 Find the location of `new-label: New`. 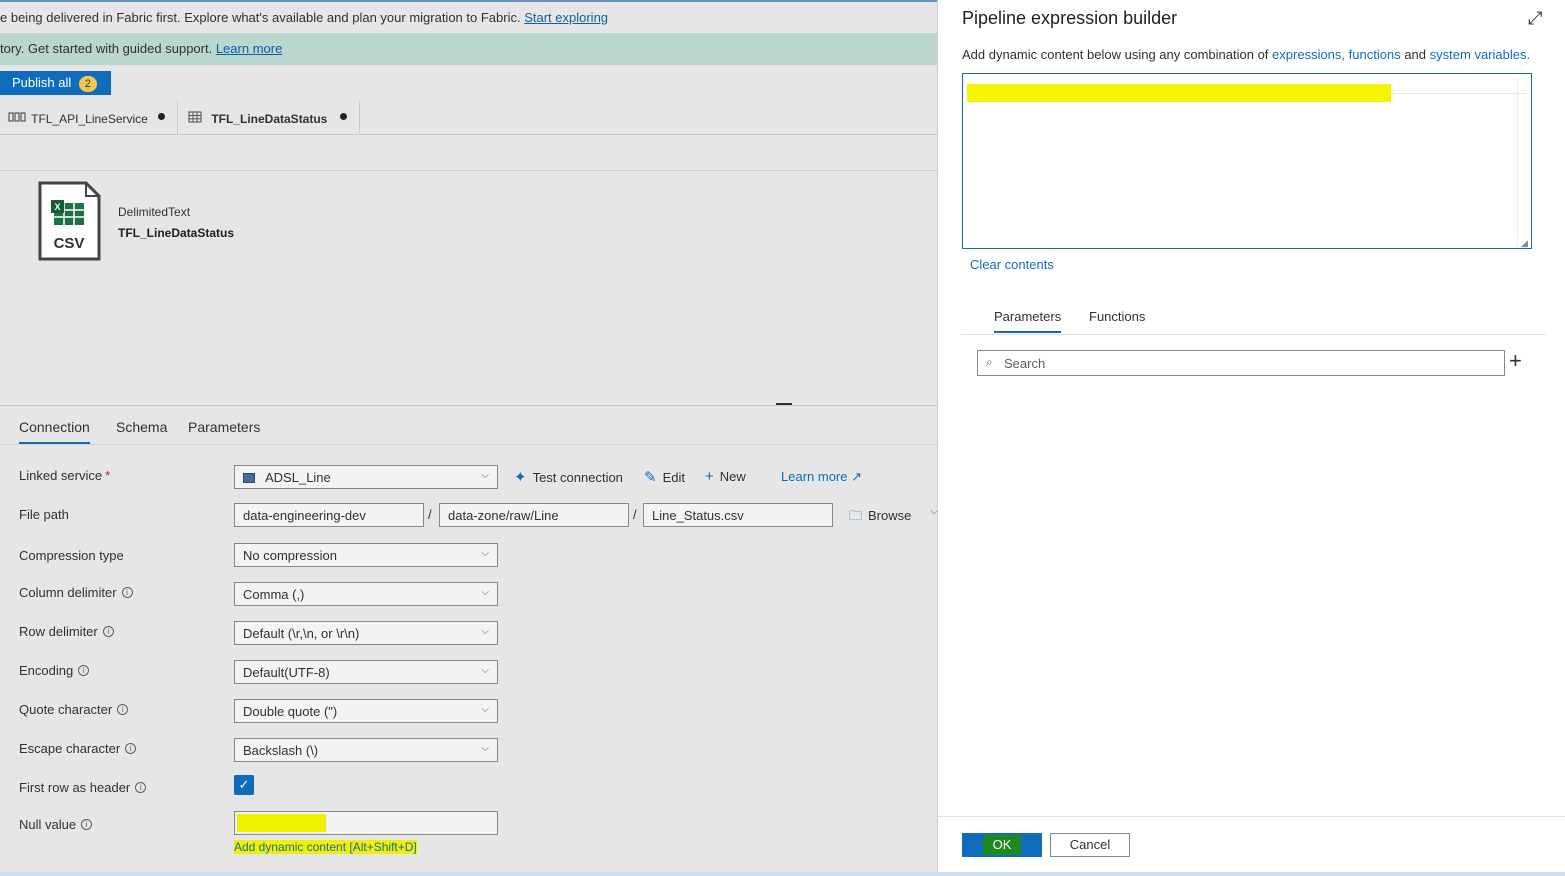

new-label: New is located at coordinates (732, 476).